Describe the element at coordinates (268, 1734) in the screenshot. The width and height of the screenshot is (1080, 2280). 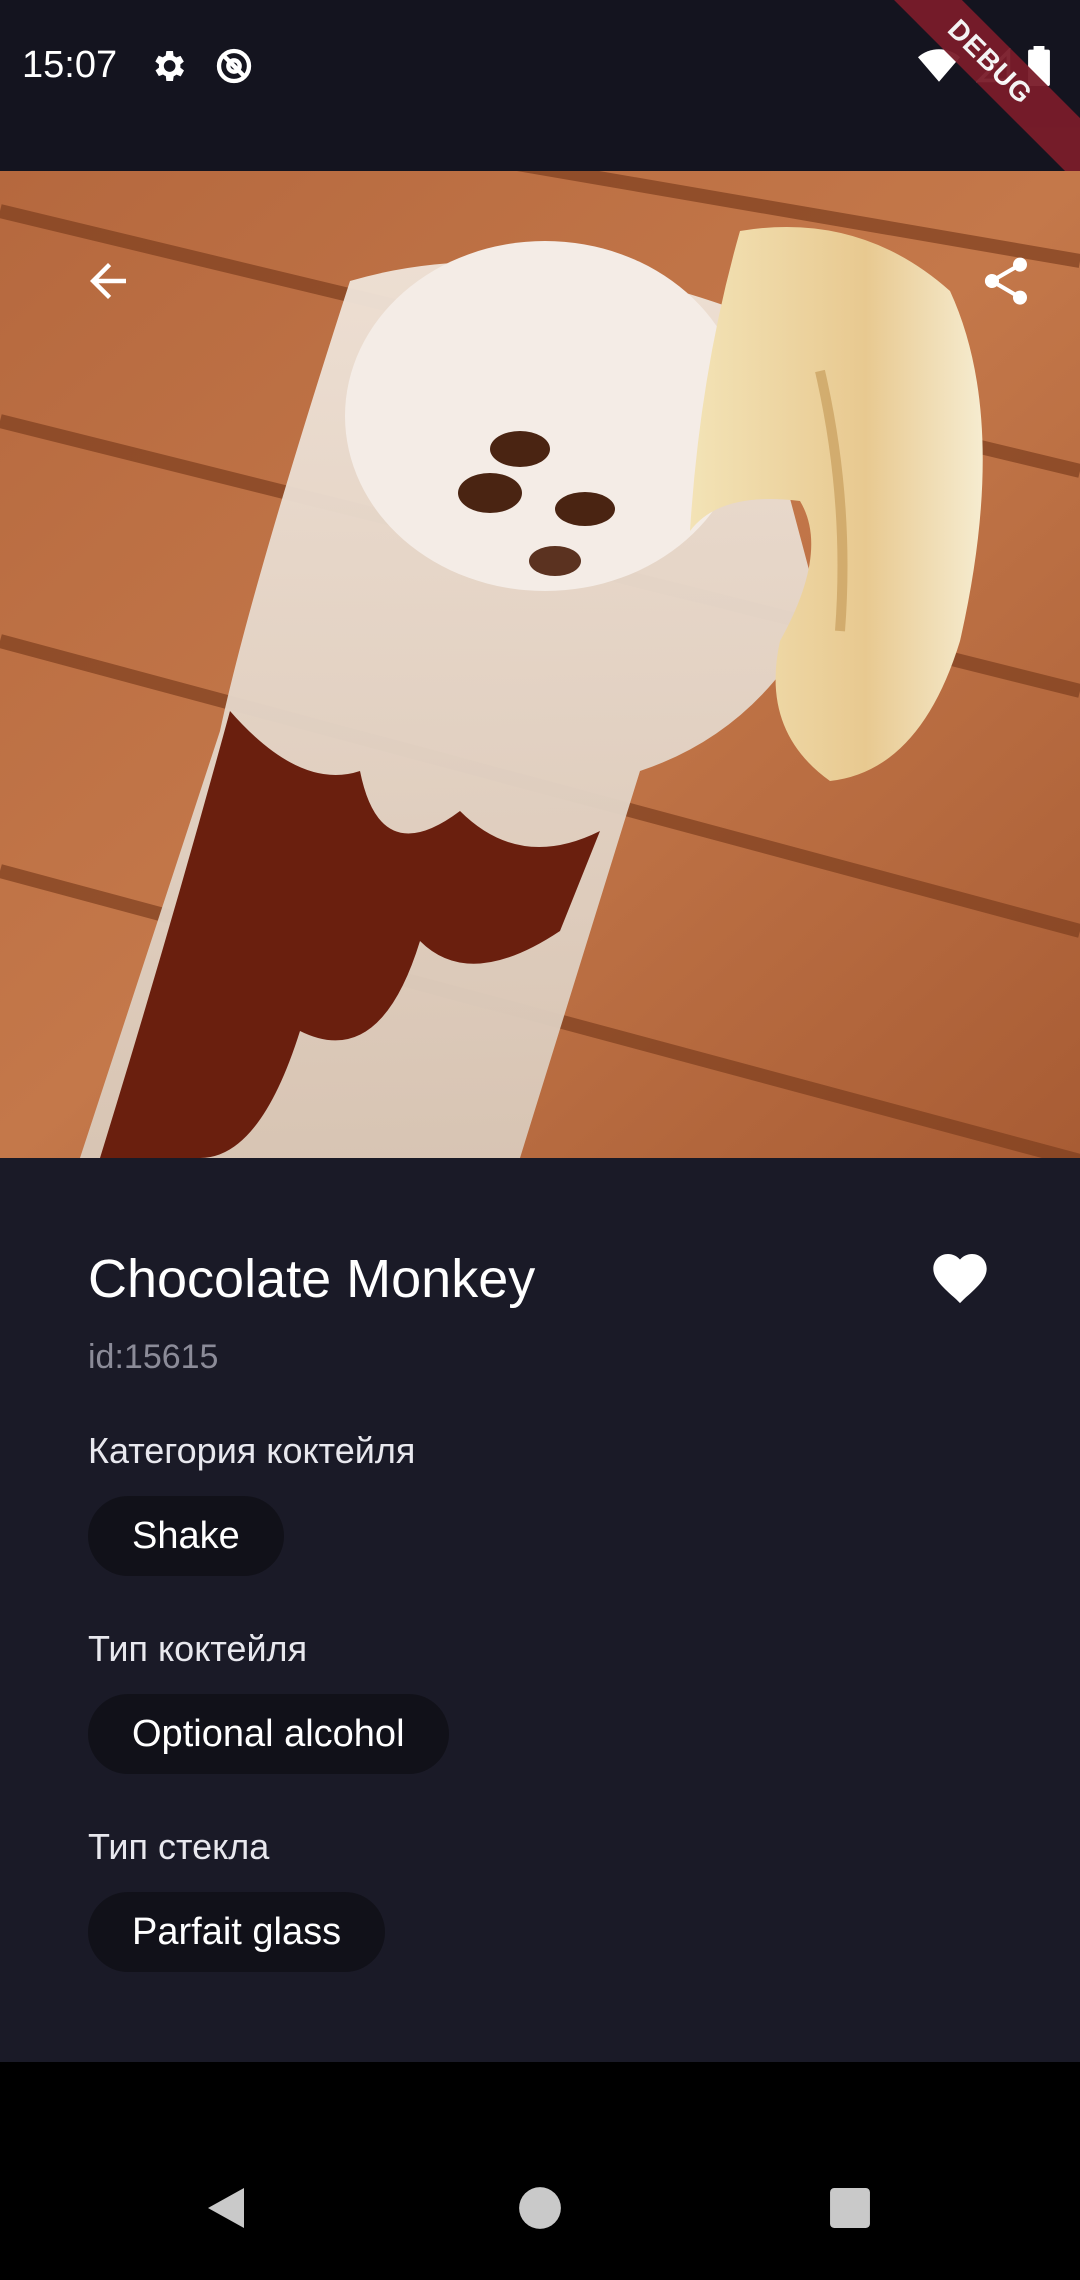
I see `type-chip: Optional alcohol` at that location.